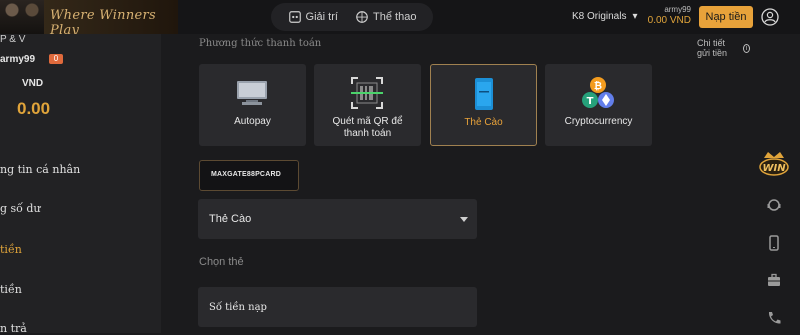  What do you see at coordinates (321, 17) in the screenshot?
I see `nav-entertainment-label: Giải trí` at bounding box center [321, 17].